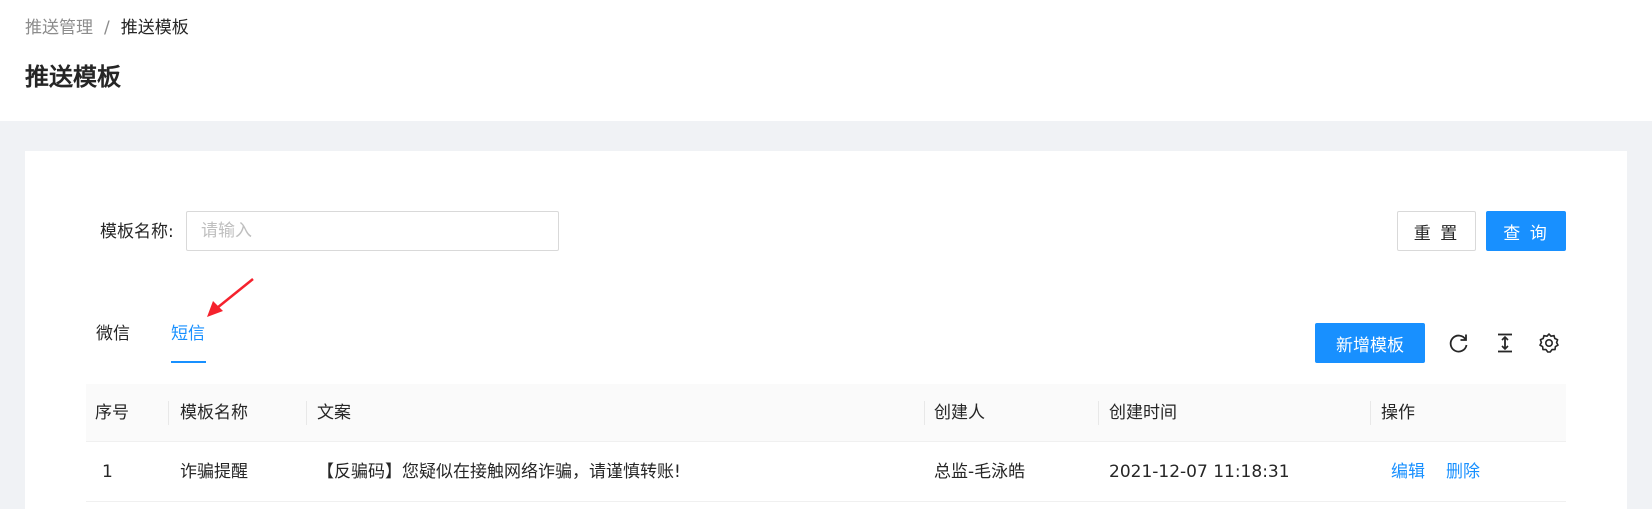  I want to click on cell-content: 【反骗码】您疑似在接触网络诈骗，请谨慎转账!, so click(499, 472).